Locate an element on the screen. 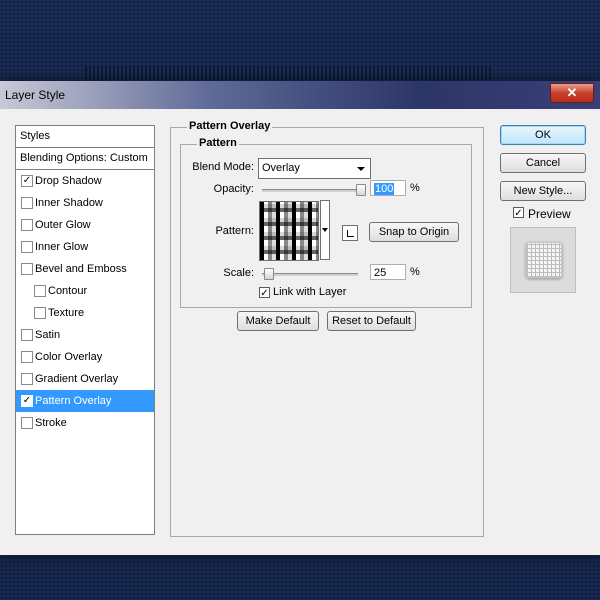 Image resolution: width=600 pixels, height=600 pixels. close-button: ✕ is located at coordinates (572, 93).